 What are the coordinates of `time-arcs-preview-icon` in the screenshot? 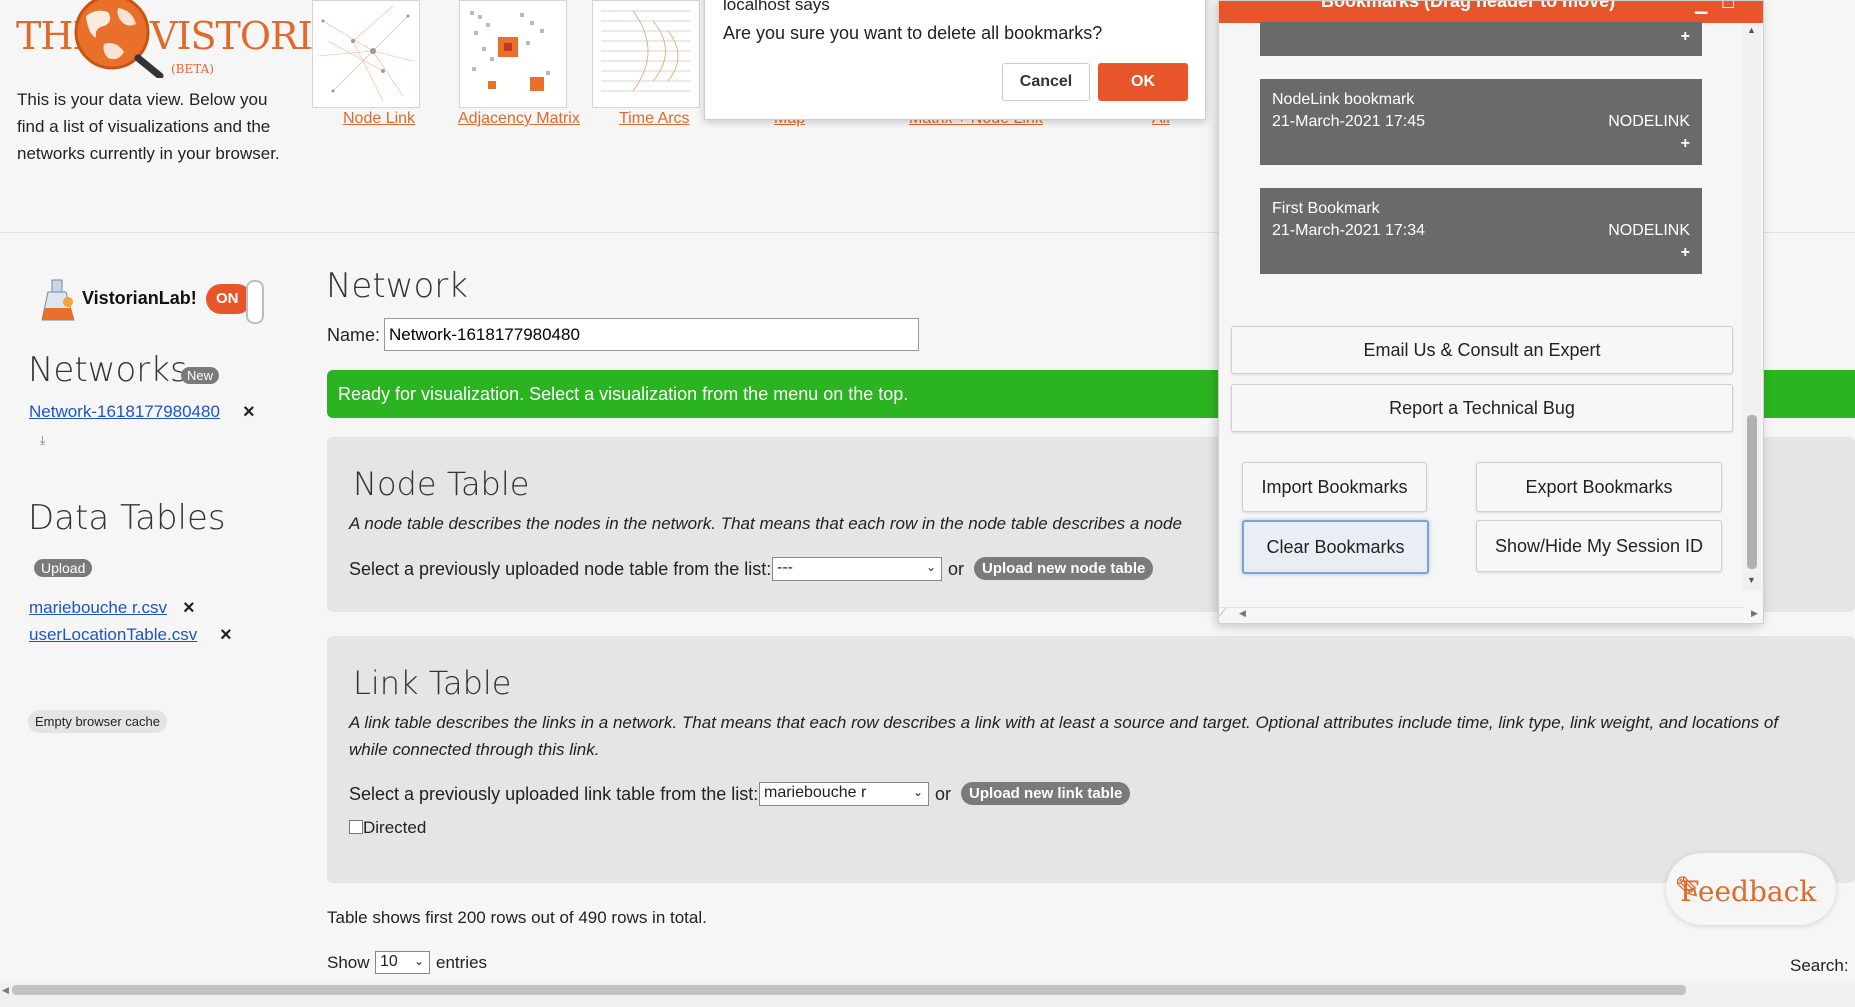 It's located at (646, 51).